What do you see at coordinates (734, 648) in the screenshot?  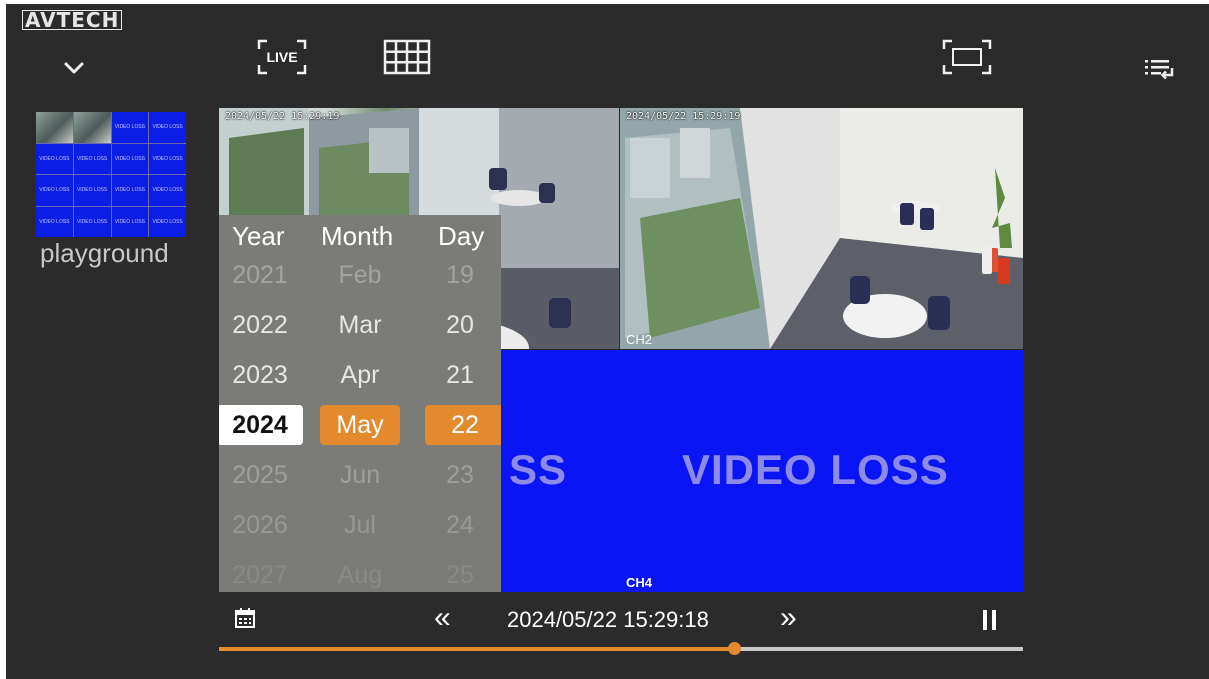 I see `timeline-handle` at bounding box center [734, 648].